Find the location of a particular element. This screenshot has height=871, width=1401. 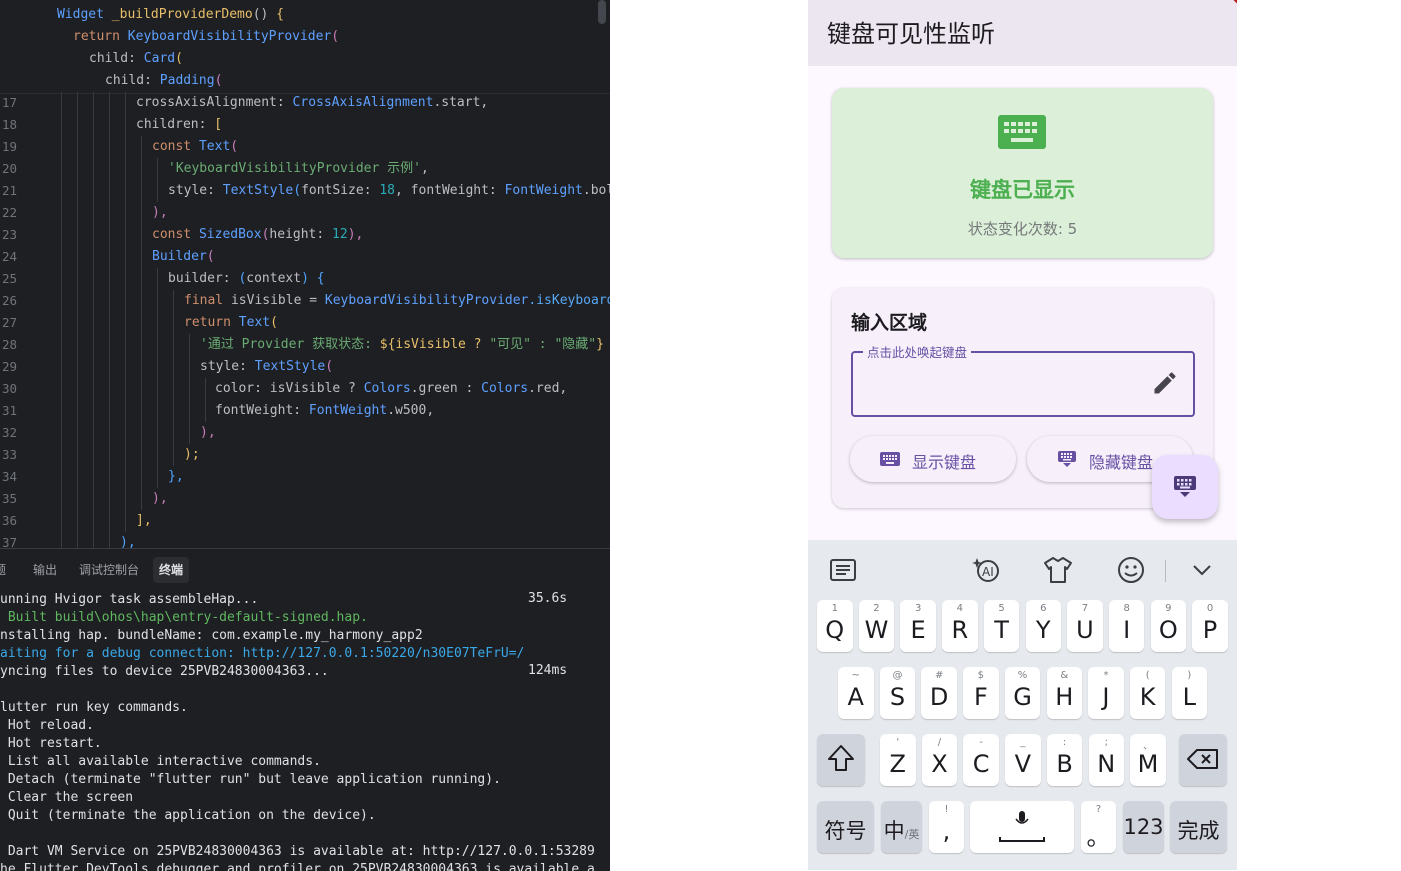

code-token: { is located at coordinates (320, 278).